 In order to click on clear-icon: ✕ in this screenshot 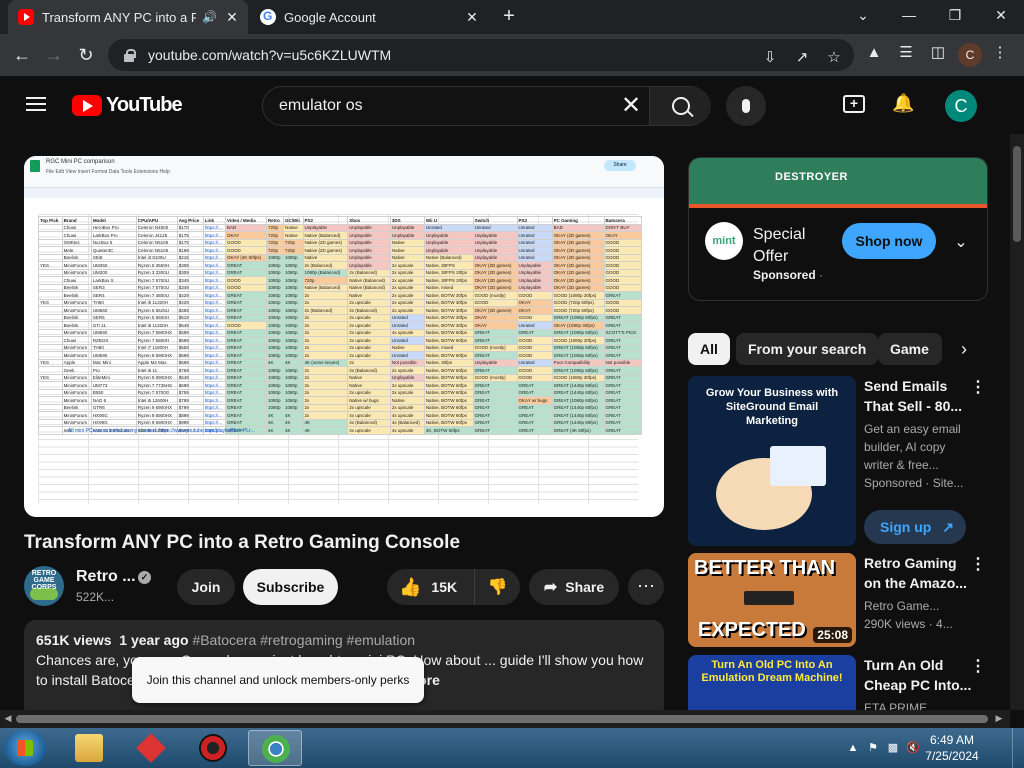, I will do `click(631, 106)`.